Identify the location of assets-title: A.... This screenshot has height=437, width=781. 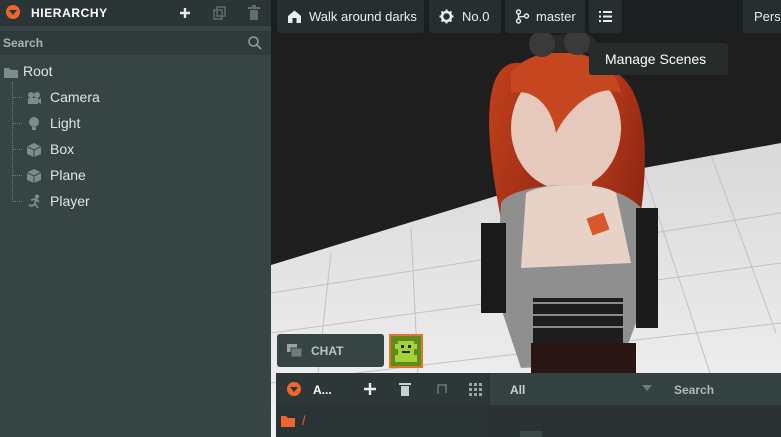
(322, 390).